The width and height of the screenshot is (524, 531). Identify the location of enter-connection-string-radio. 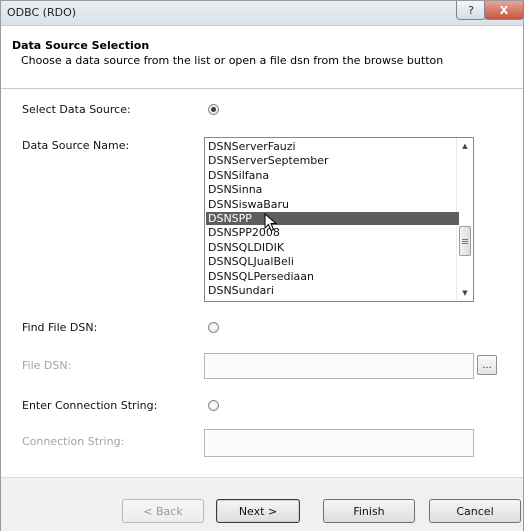
(213, 405).